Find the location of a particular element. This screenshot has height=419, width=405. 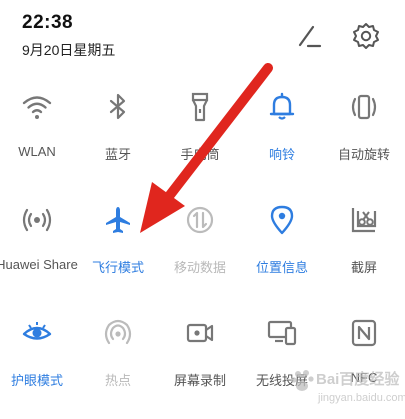

tile-label: Huawei Share is located at coordinates (39, 264).